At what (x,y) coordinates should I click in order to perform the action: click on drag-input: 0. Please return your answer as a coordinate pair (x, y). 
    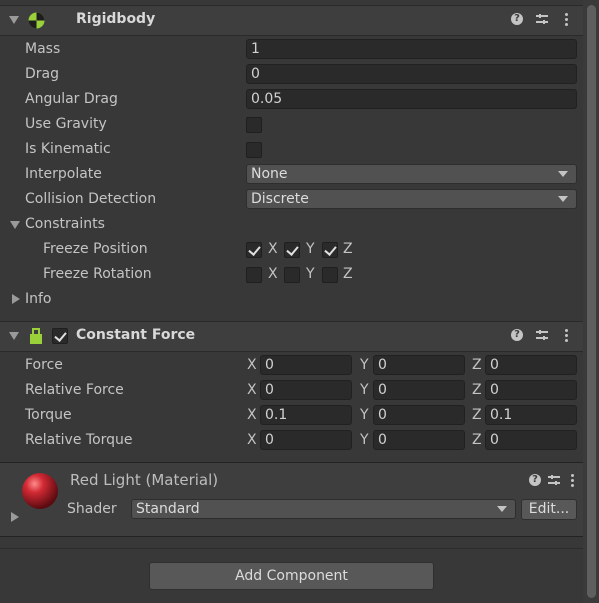
    Looking at the image, I should click on (411, 74).